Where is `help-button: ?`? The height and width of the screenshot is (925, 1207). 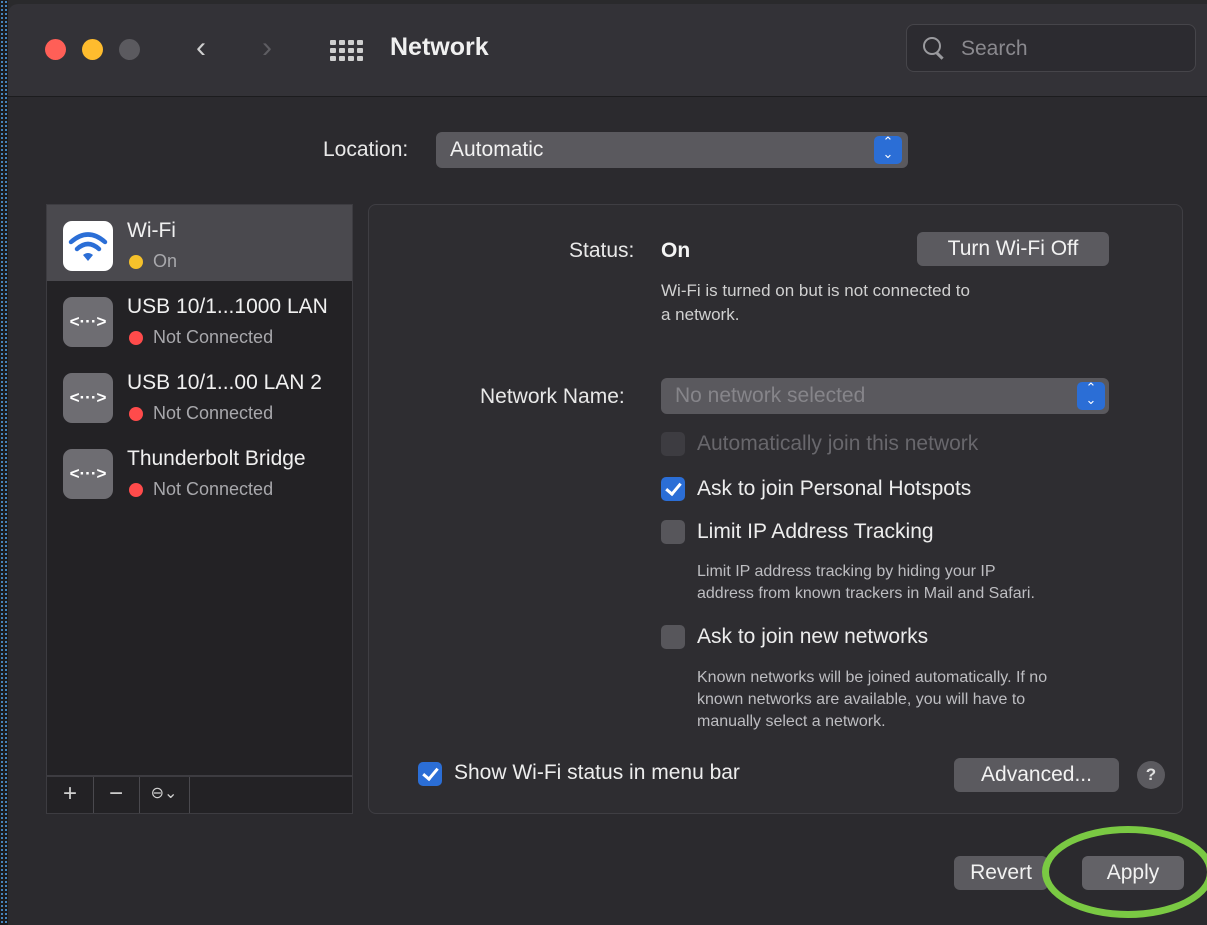 help-button: ? is located at coordinates (1151, 775).